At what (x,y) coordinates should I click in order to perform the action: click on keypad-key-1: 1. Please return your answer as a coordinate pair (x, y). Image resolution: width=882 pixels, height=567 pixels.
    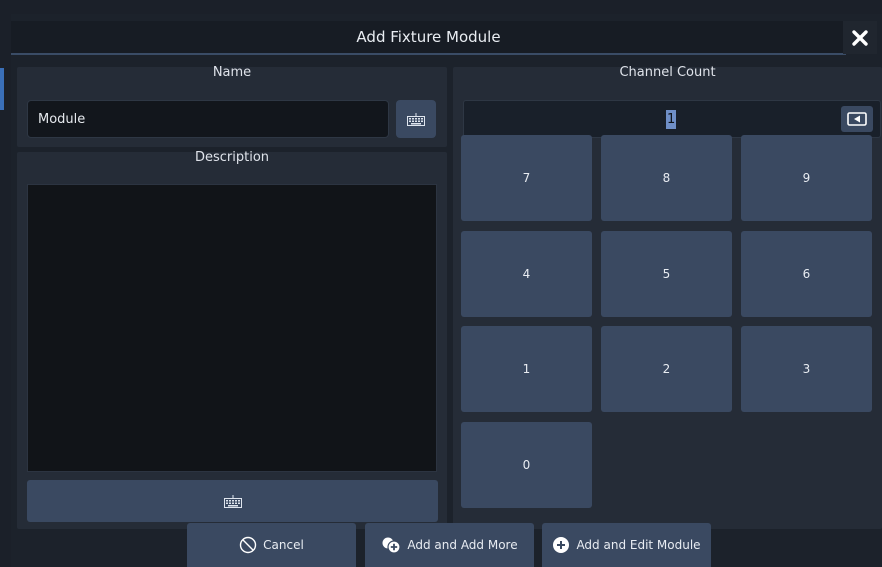
    Looking at the image, I should click on (526, 369).